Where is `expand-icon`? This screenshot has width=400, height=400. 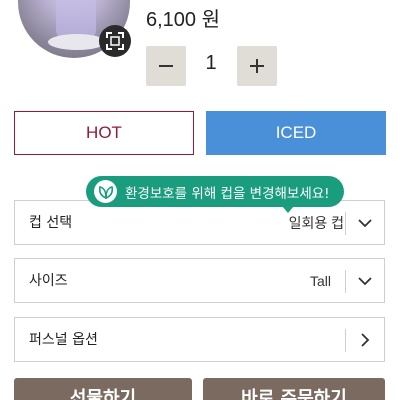
expand-icon is located at coordinates (115, 41).